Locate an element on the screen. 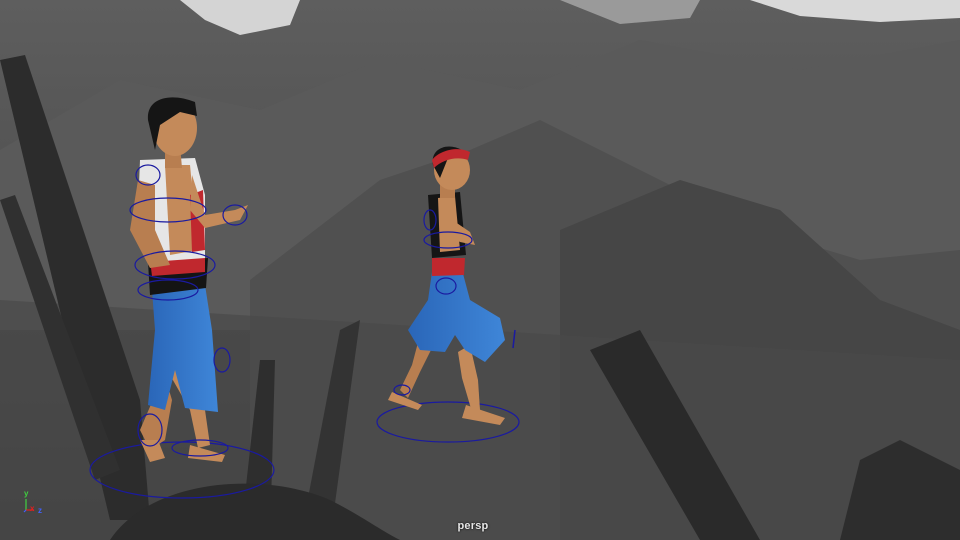  y-axis-label: y is located at coordinates (26, 493).